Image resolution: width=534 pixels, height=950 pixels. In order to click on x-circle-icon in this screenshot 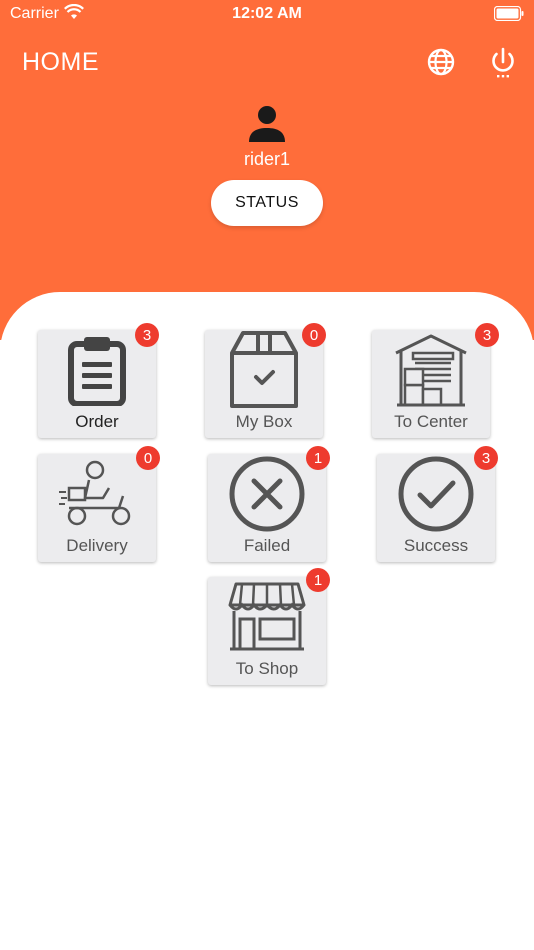, I will do `click(267, 494)`.